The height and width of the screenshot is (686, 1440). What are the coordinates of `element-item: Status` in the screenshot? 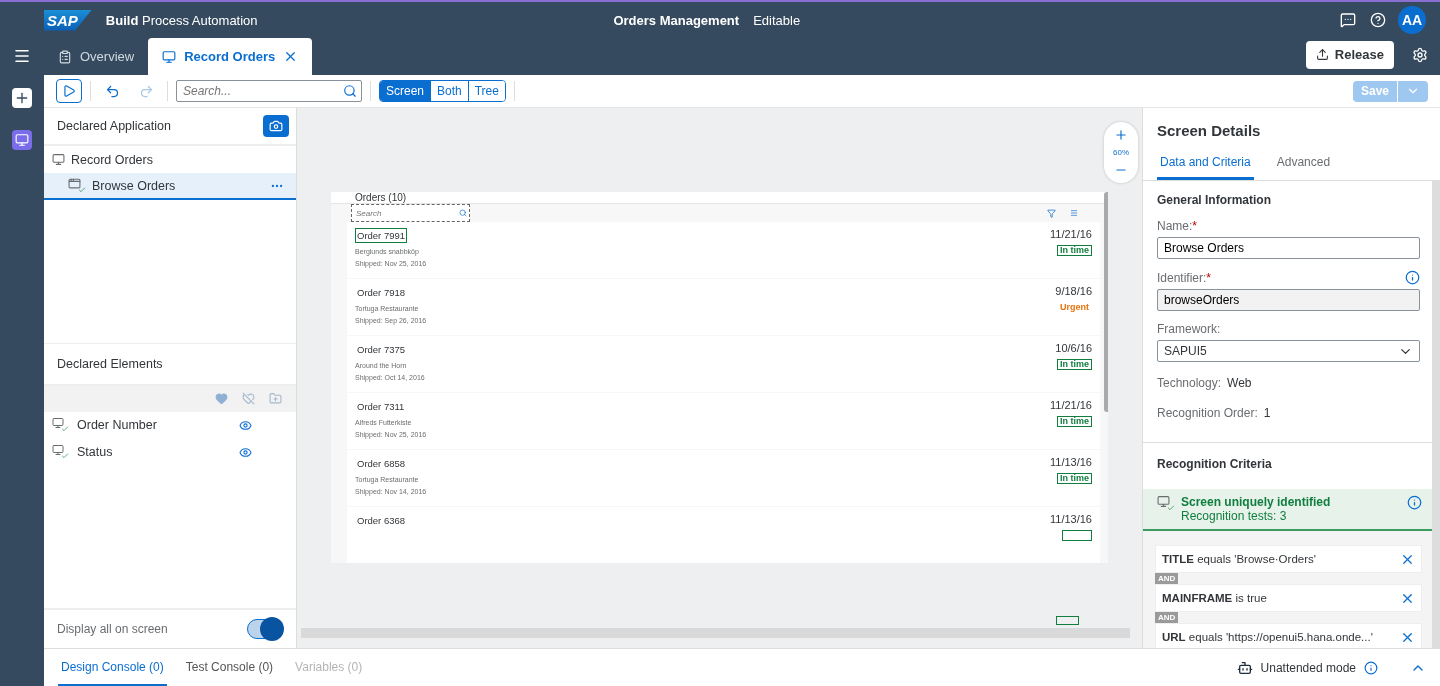 It's located at (170, 452).